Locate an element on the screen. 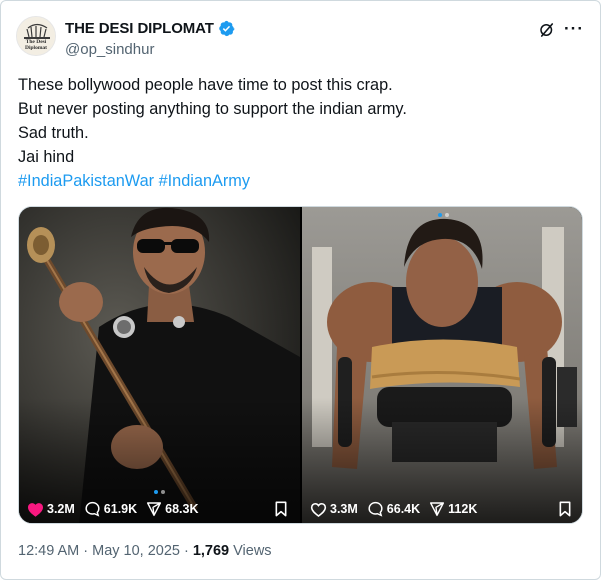  hashtag-link: #IndiaPakistanWar is located at coordinates (86, 181).